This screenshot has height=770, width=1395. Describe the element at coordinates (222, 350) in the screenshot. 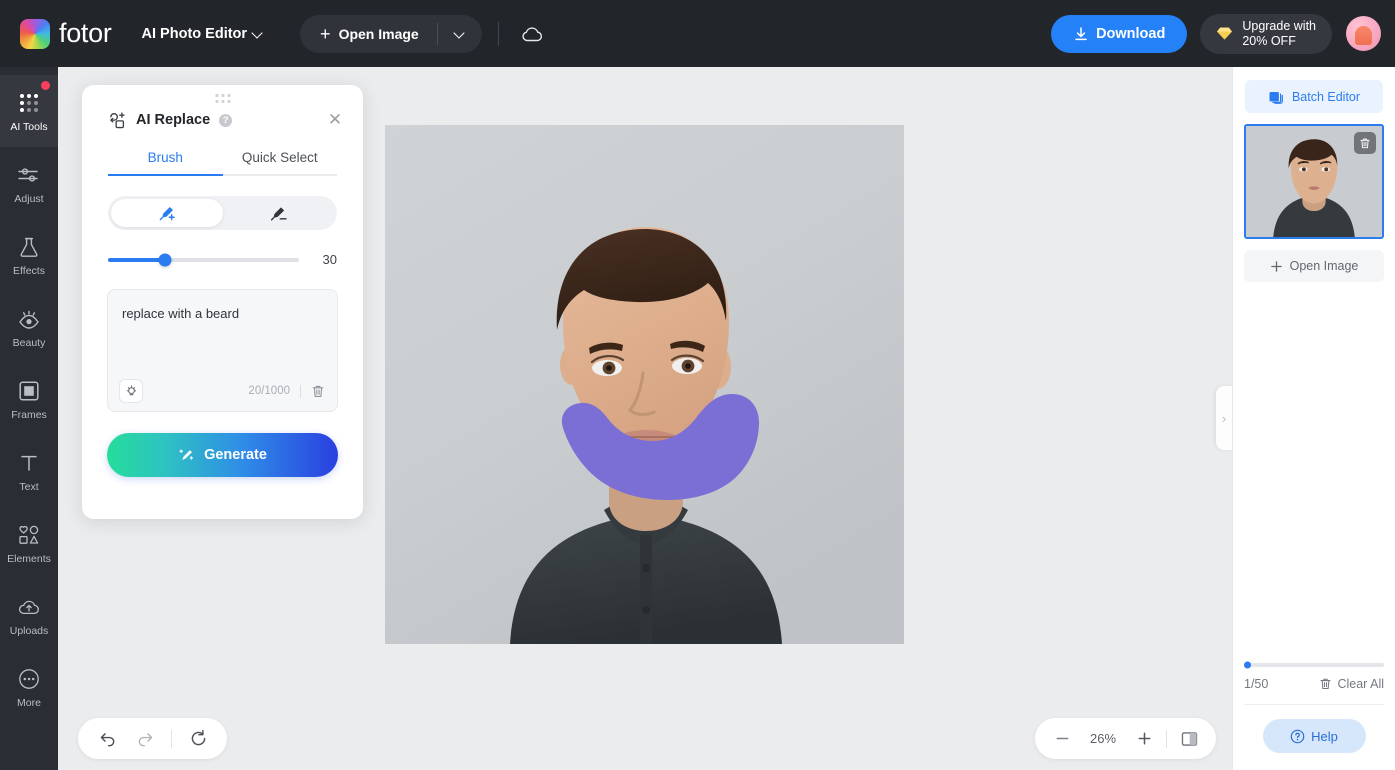

I see `prompt-textarea: replace with a beard 20/1000` at that location.